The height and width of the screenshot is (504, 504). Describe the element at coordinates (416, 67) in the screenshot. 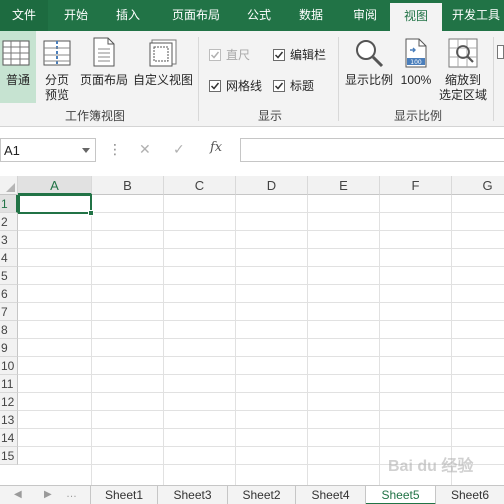

I see `zoom-100-button: 100 100%` at that location.